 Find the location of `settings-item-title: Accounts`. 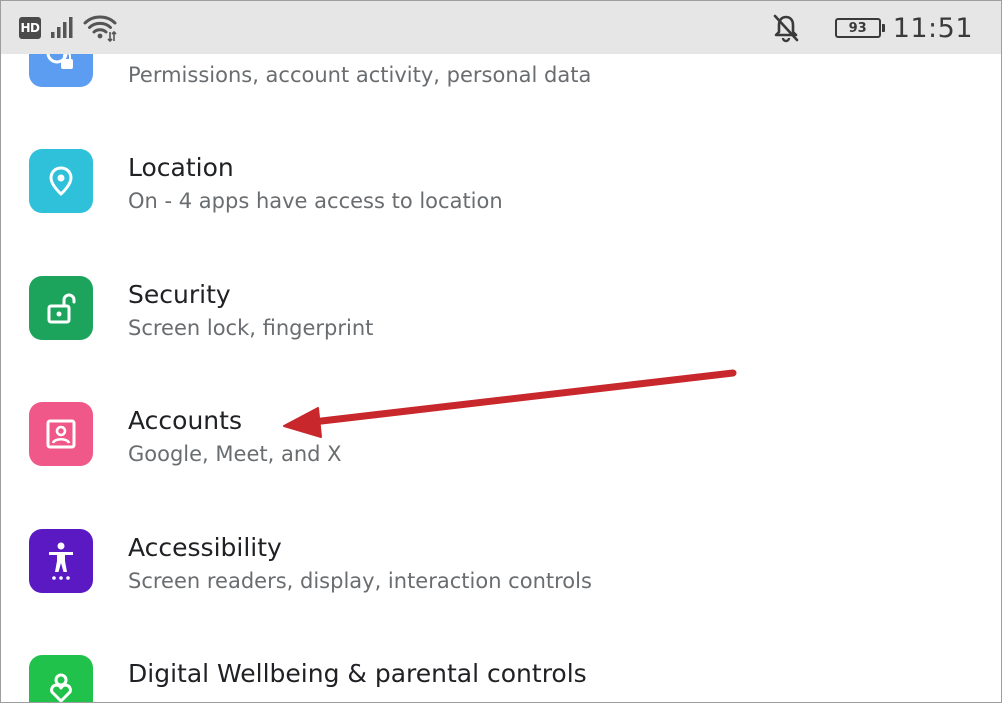

settings-item-title: Accounts is located at coordinates (185, 420).